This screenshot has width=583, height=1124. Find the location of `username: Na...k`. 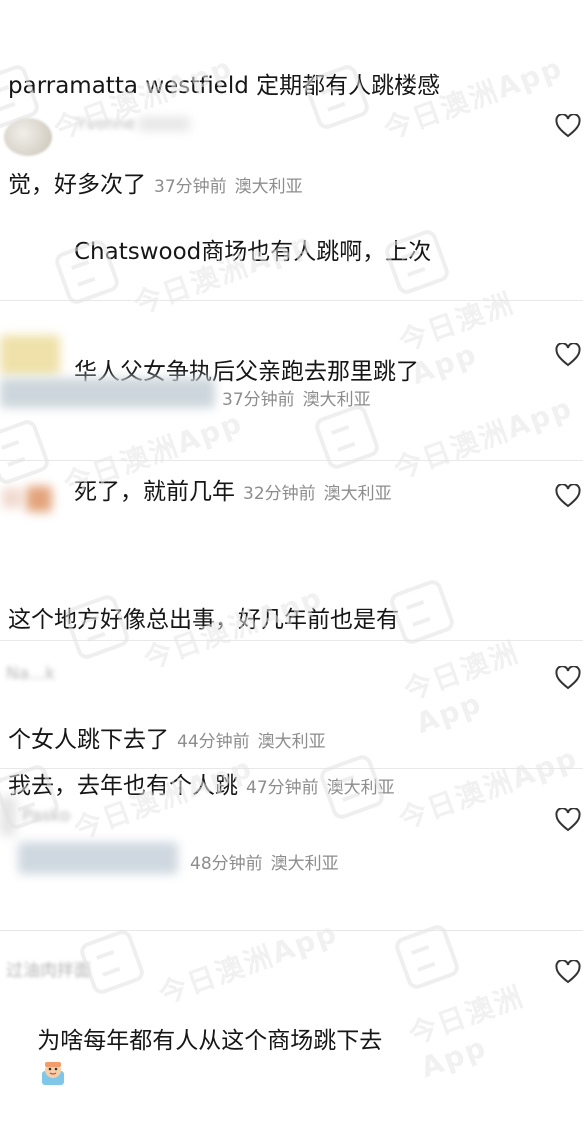

username: Na...k is located at coordinates (30, 674).